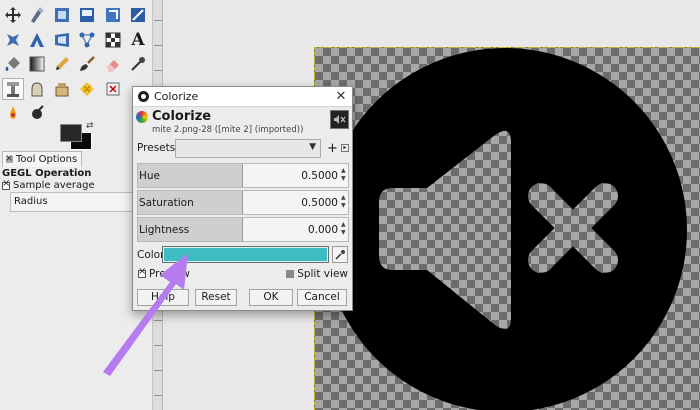  I want to click on tab-tool-options: Tool Options, so click(42, 159).